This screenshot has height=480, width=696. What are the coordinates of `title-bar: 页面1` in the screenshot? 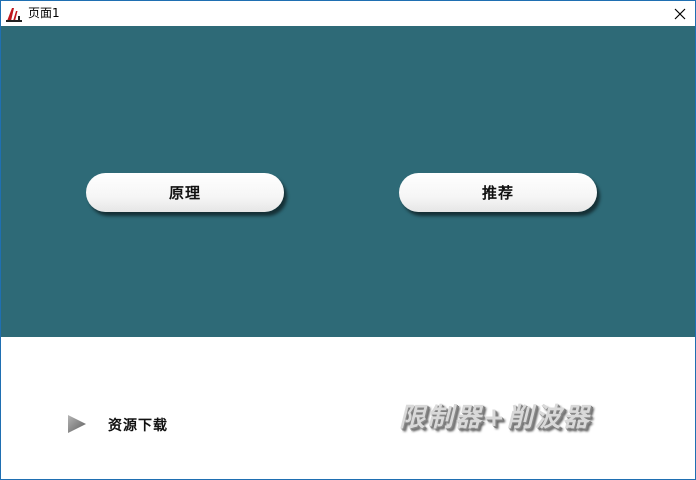 It's located at (348, 13).